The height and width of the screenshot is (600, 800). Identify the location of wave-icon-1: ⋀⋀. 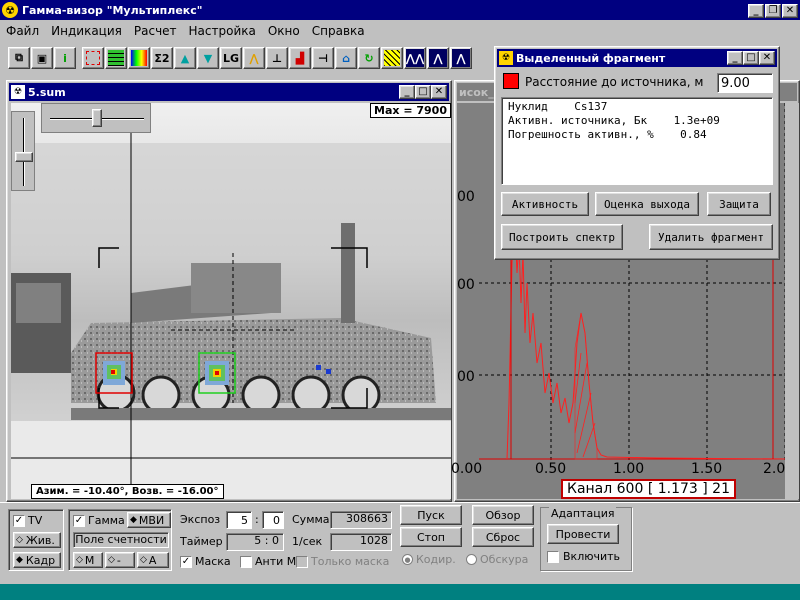
(415, 58).